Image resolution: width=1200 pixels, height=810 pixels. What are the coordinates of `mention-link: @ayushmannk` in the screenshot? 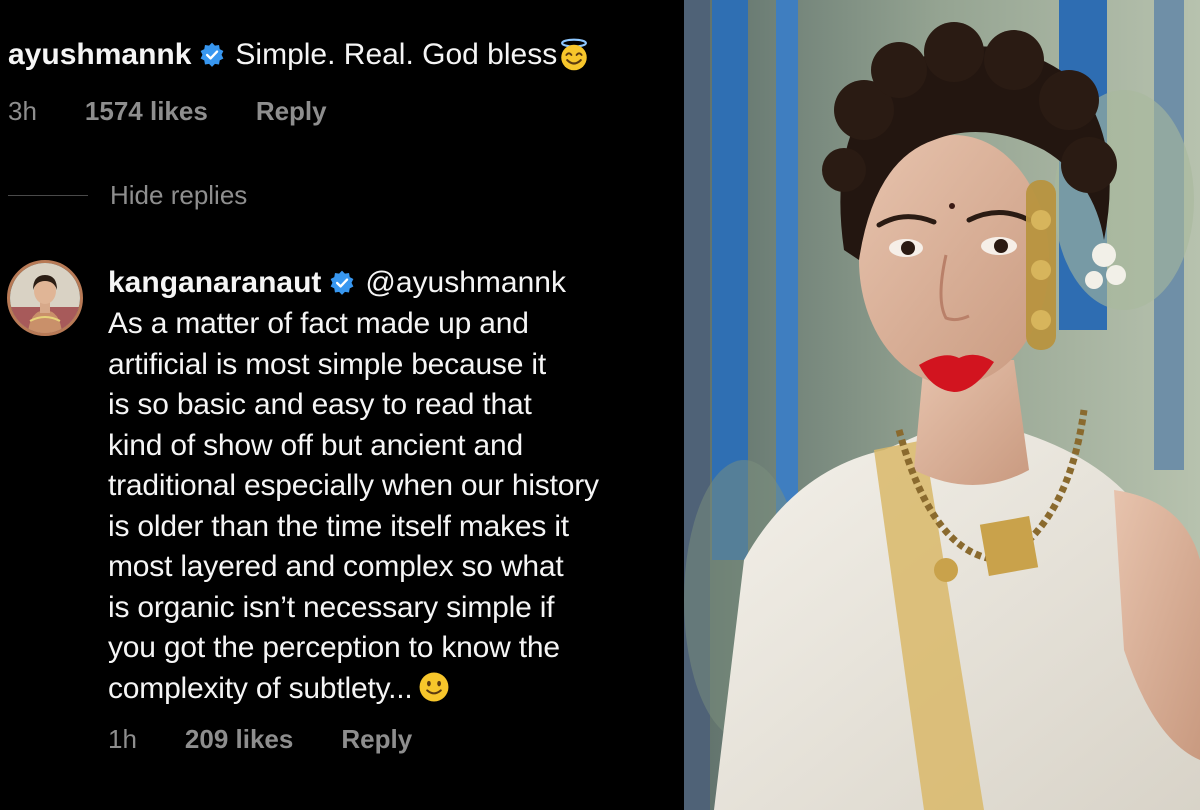 It's located at (465, 283).